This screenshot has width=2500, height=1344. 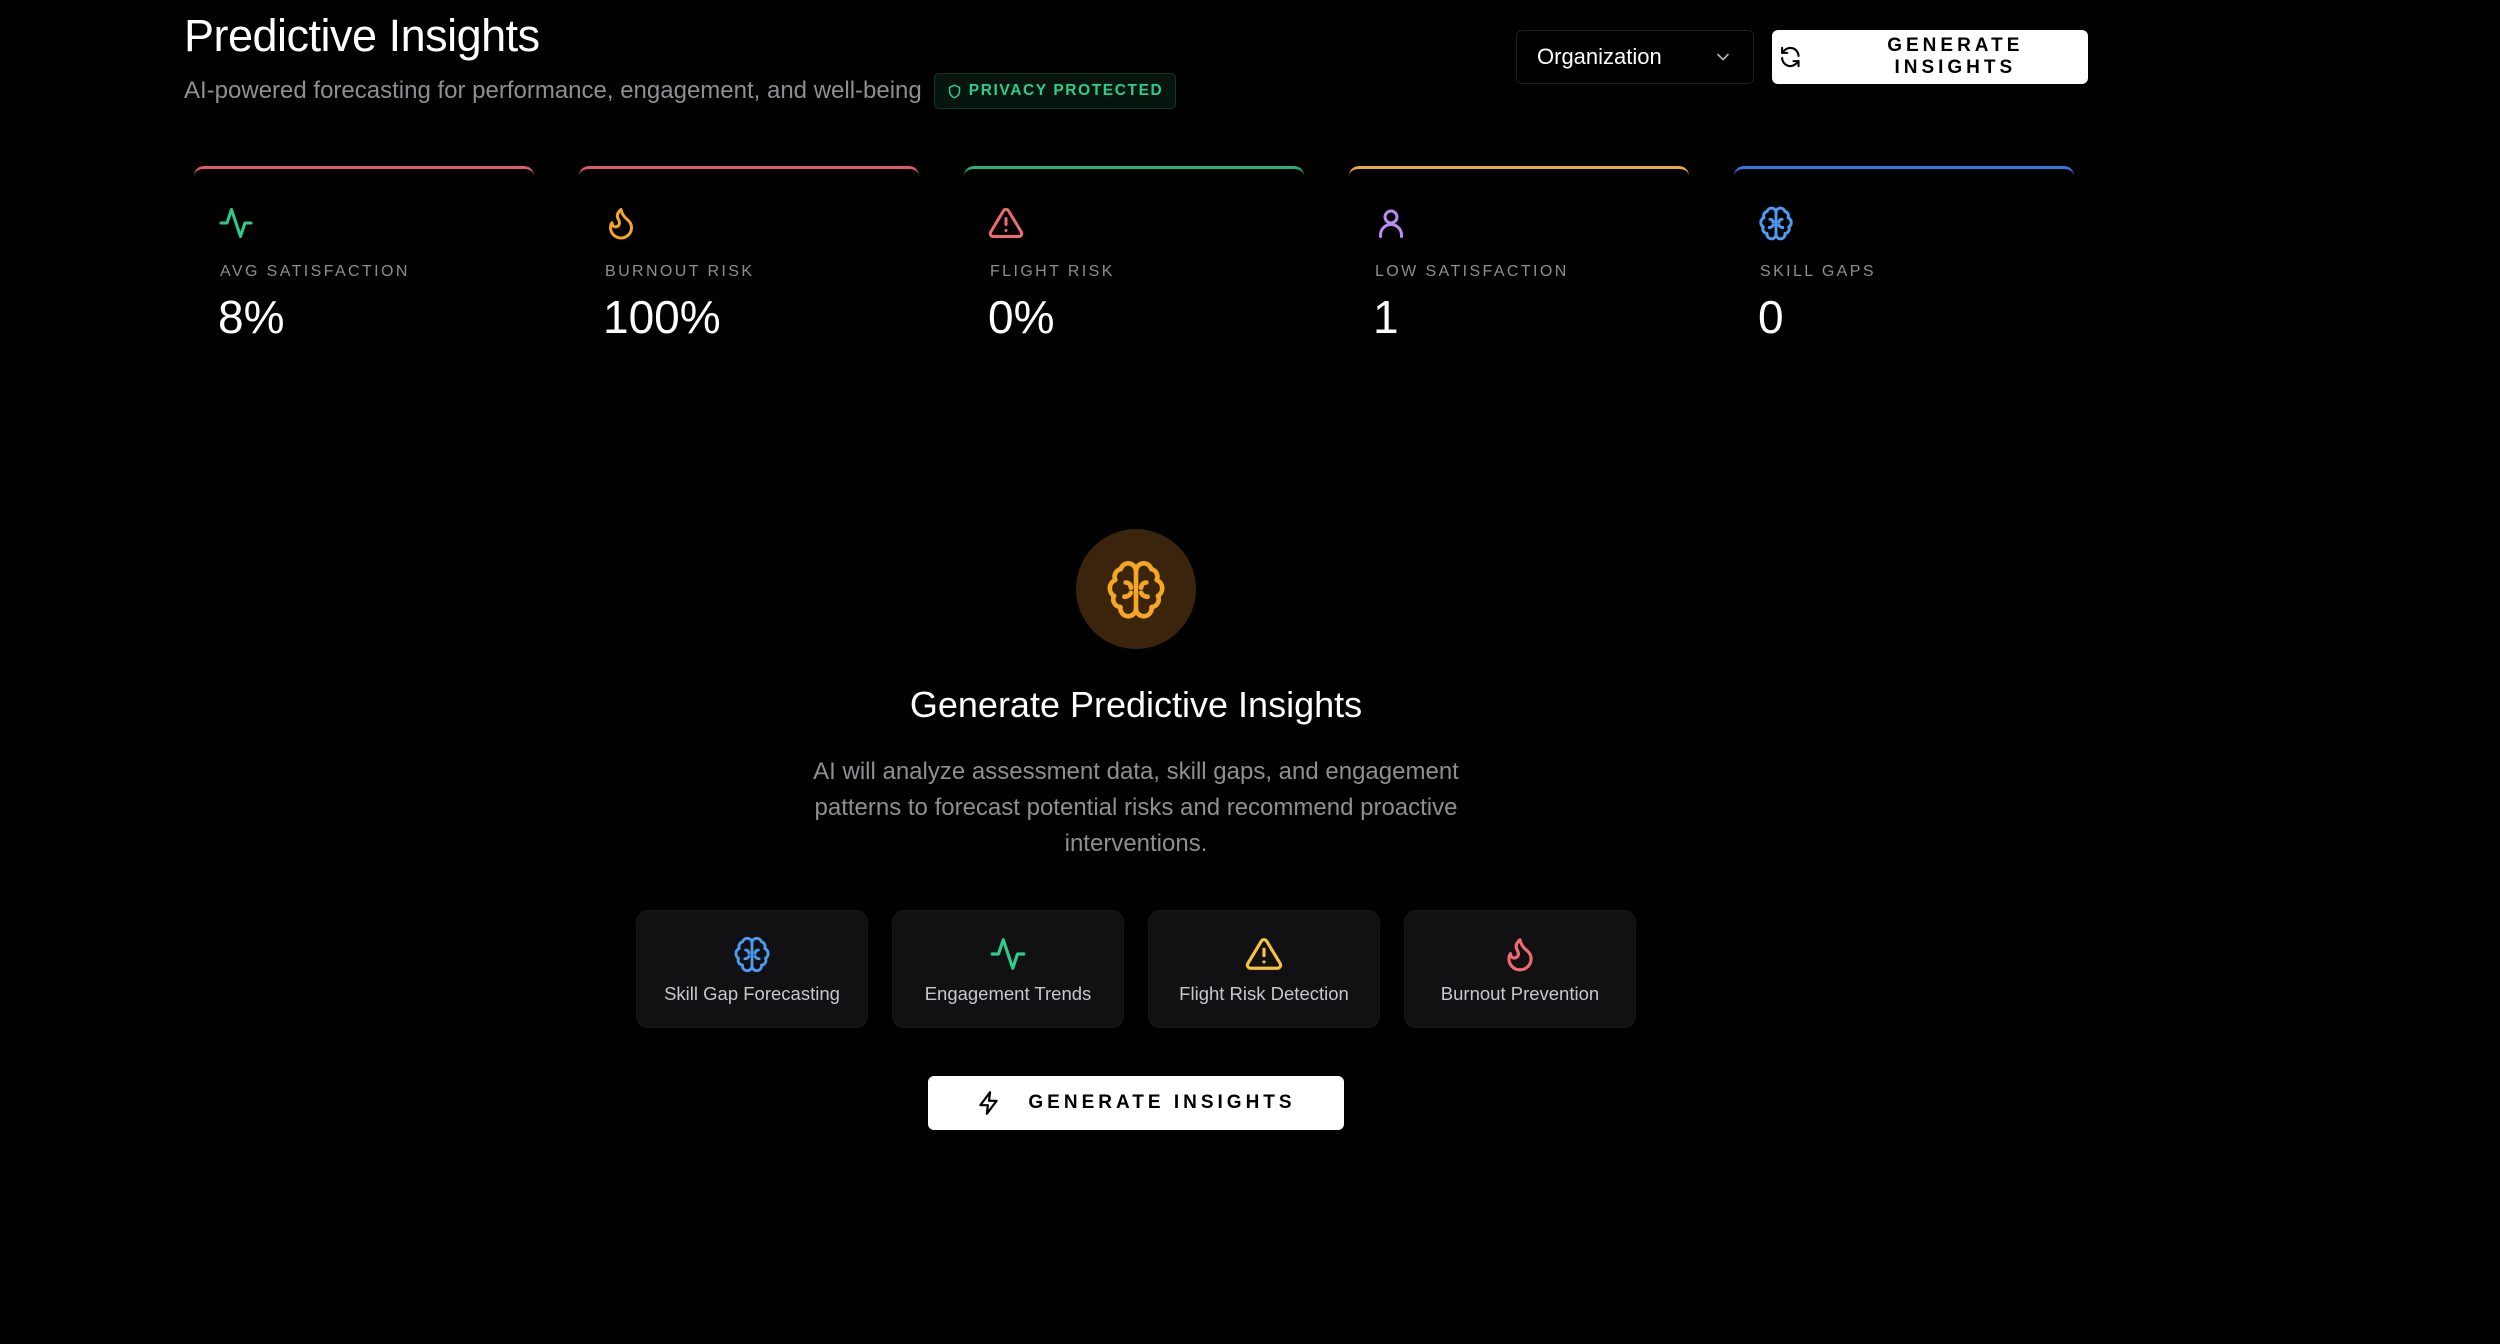 I want to click on generate-insights-header-label: GENERATE INSIGHTS, so click(x=1955, y=56).